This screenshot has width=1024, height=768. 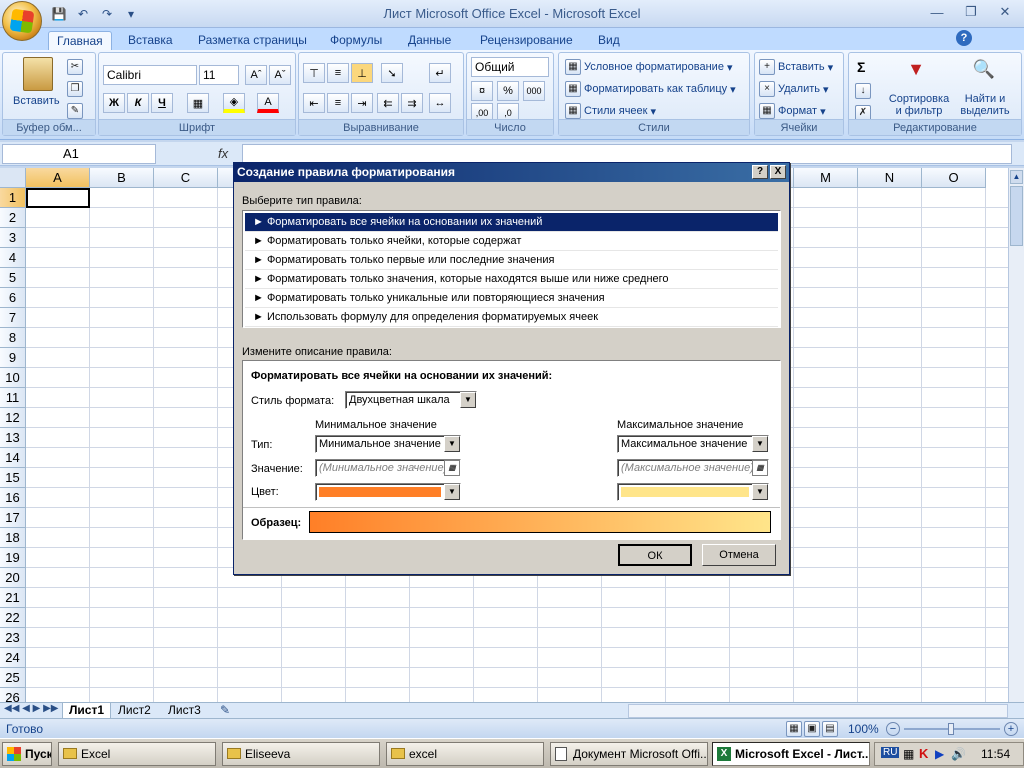 I want to click on min-type-dropdown: Минимальное значение ▼, so click(x=388, y=444).